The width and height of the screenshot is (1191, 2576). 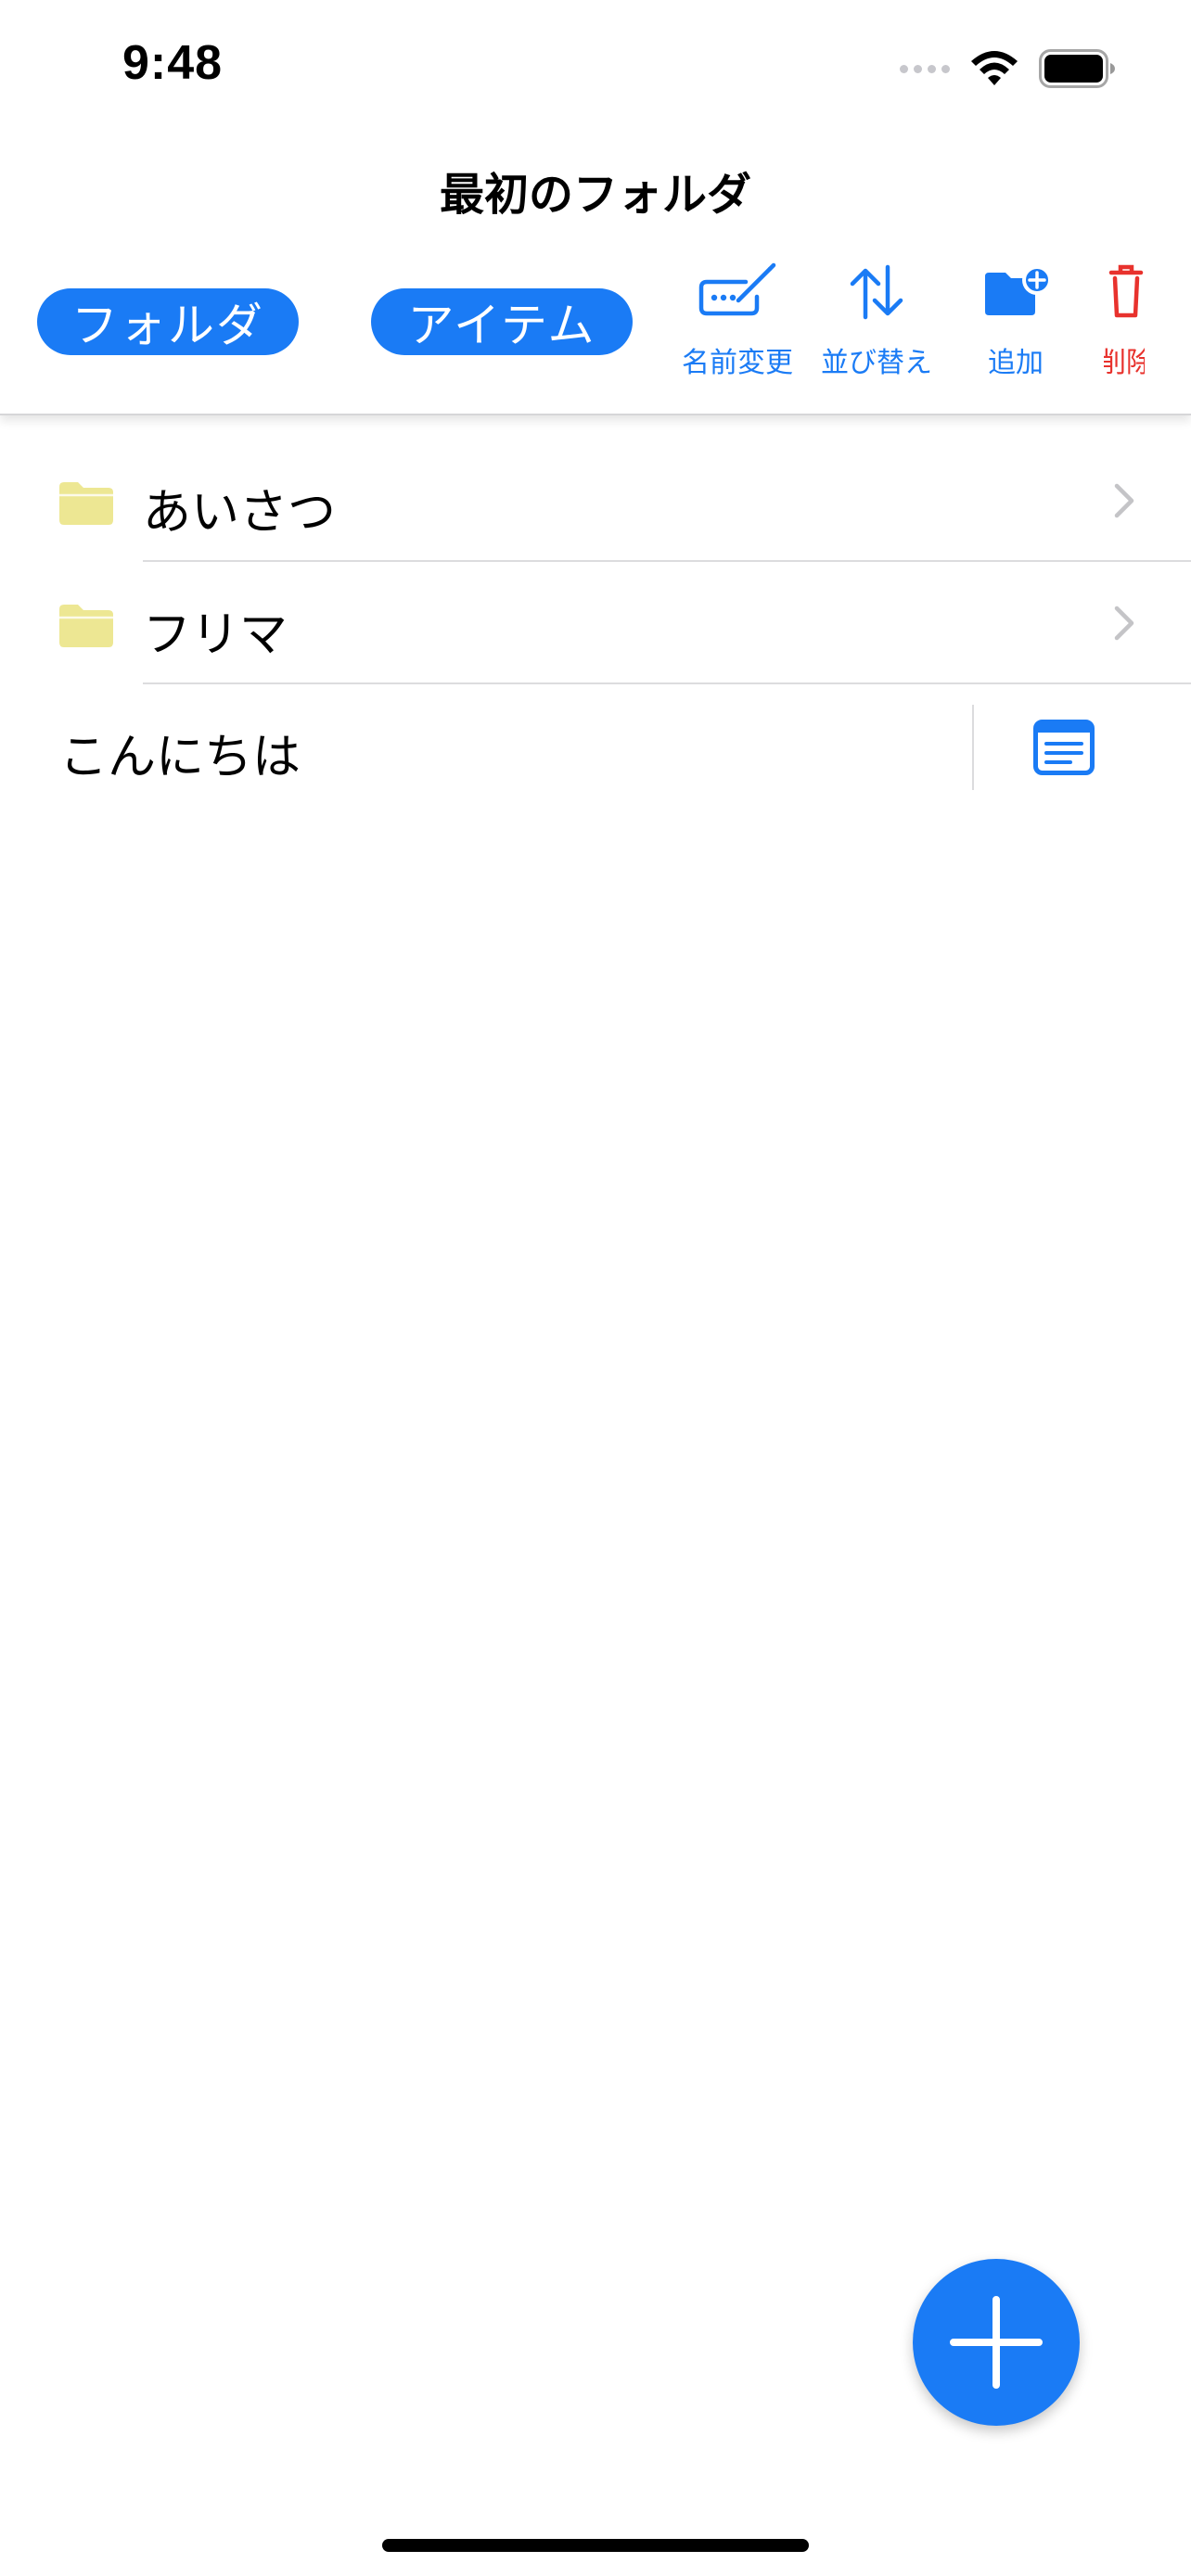 What do you see at coordinates (1124, 363) in the screenshot?
I see `delete-label: 削除` at bounding box center [1124, 363].